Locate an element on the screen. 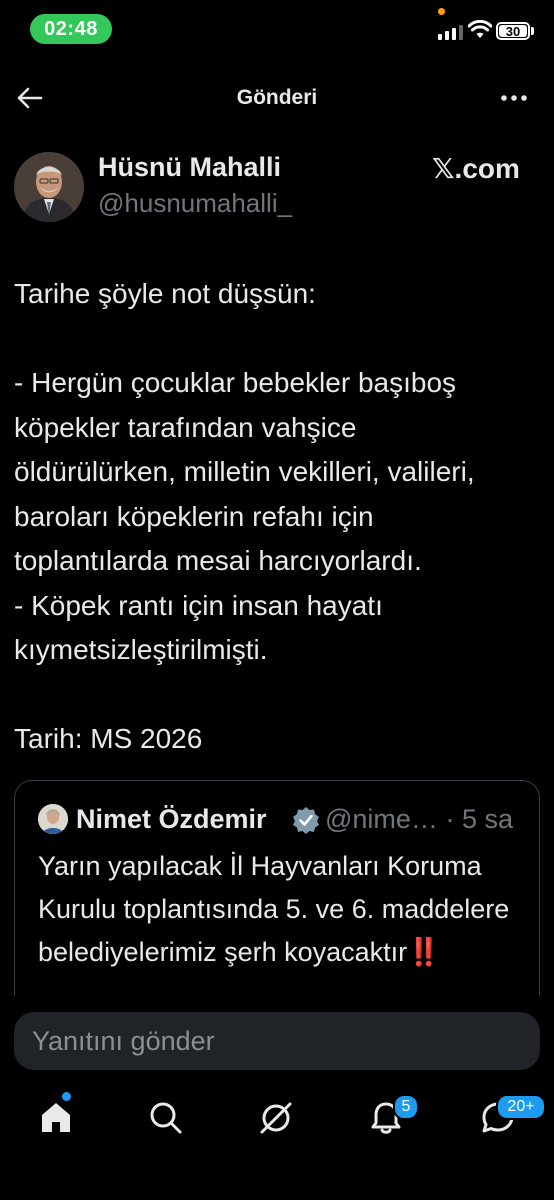 The width and height of the screenshot is (554, 1200). quoted-author-handle-time: @nime… · 5 sa is located at coordinates (419, 819).